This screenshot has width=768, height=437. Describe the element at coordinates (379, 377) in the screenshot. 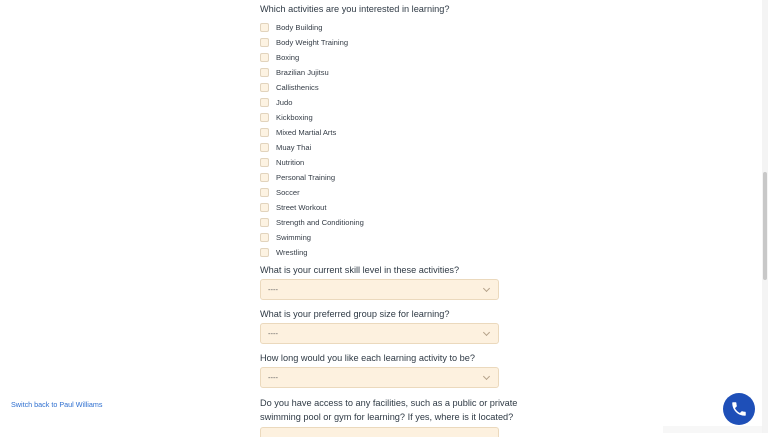

I see `duration-select: ----` at that location.